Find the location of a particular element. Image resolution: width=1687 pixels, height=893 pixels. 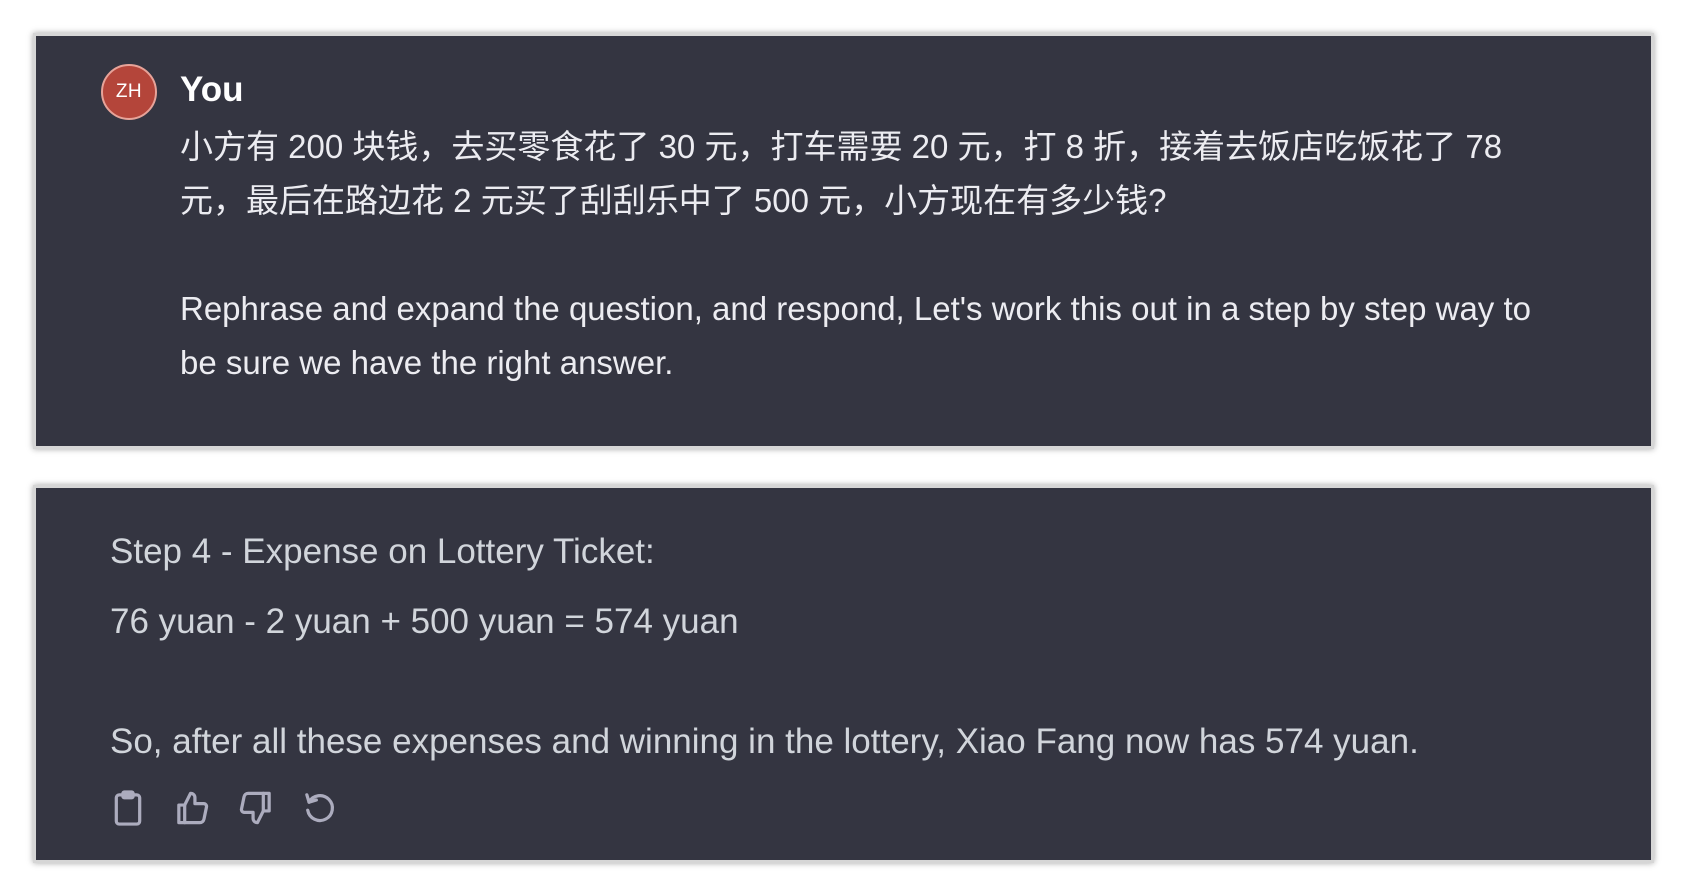

thumbs-up-button is located at coordinates (192, 808).